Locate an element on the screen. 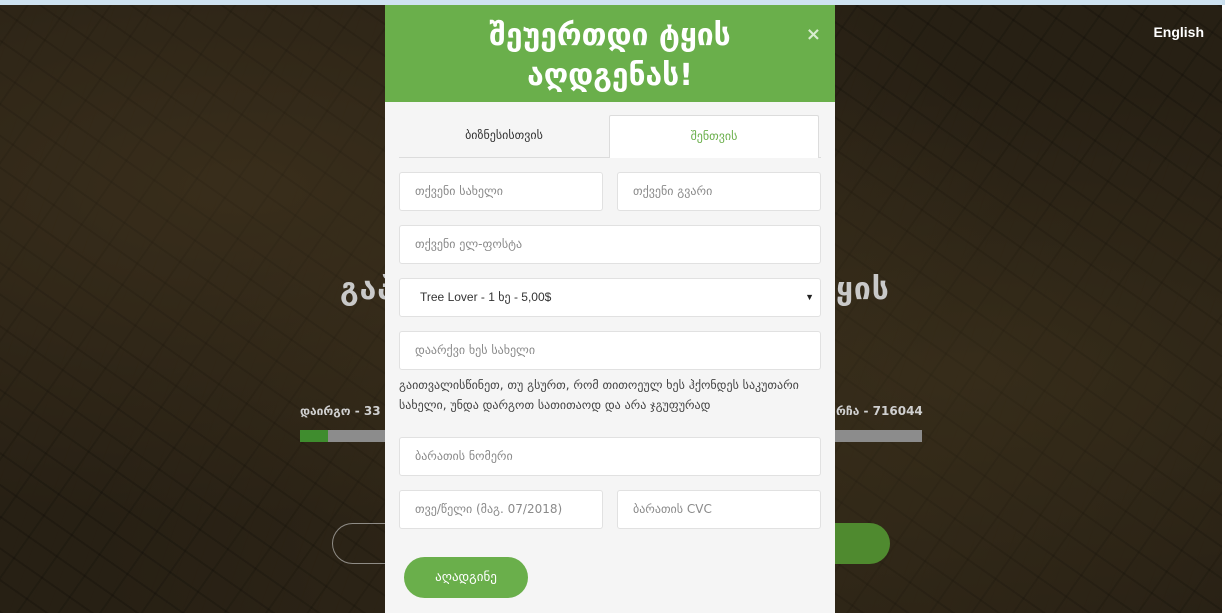 This screenshot has height=613, width=1225. close-icon: × is located at coordinates (813, 35).